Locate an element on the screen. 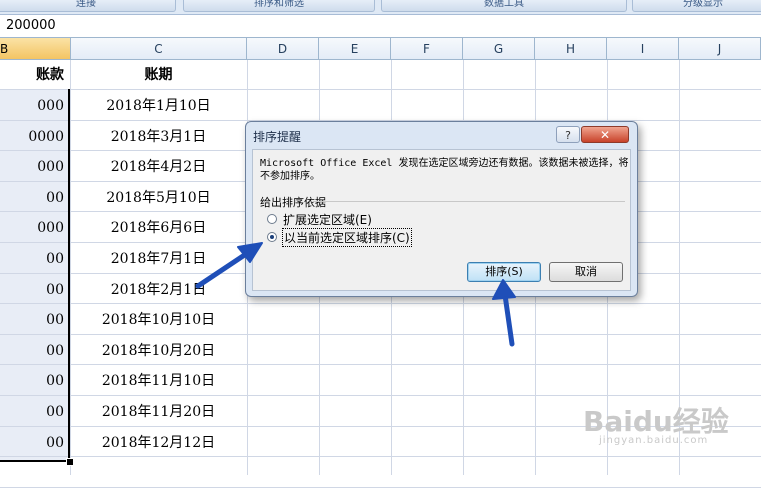 The image size is (761, 488). cell-c-header: 账期 is located at coordinates (158, 75).